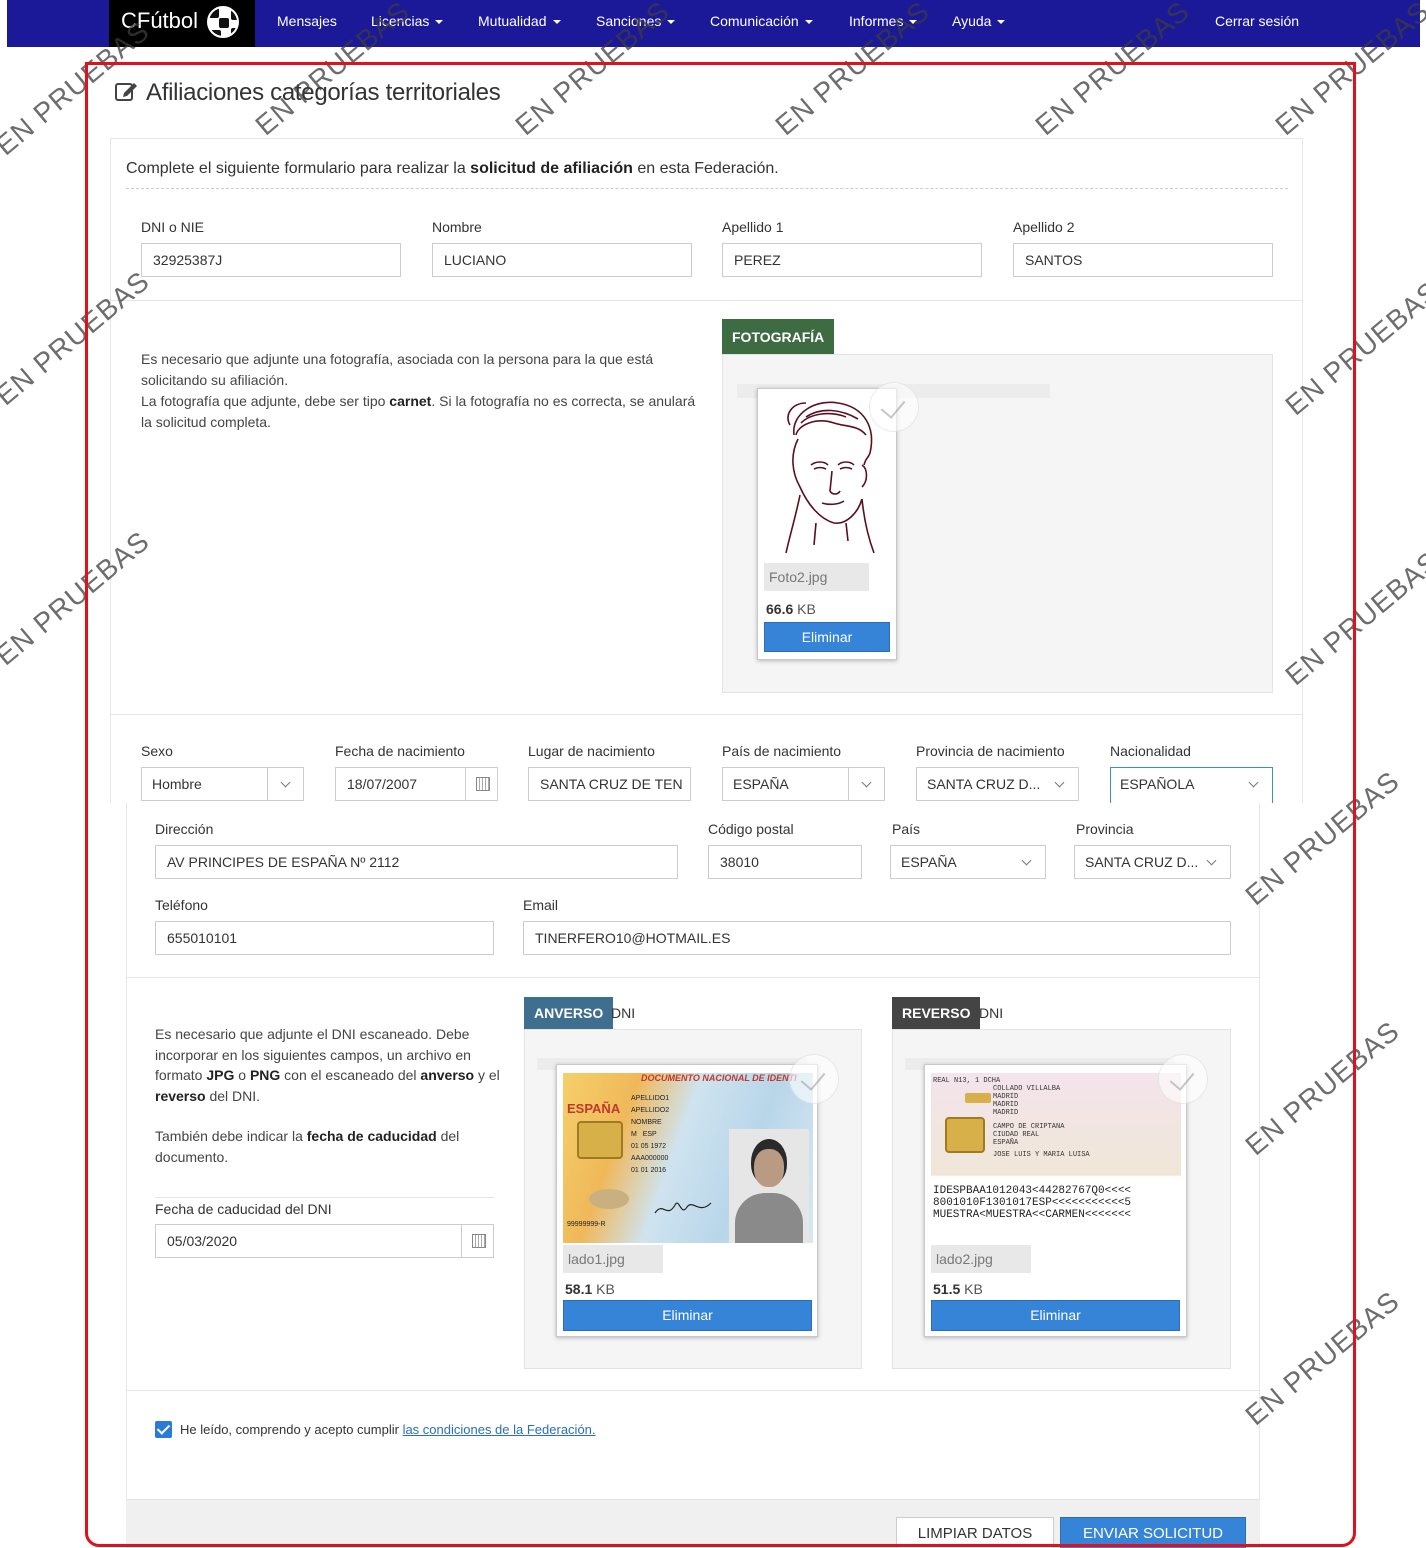 This screenshot has height=1548, width=1426. What do you see at coordinates (1055, 1315) in the screenshot?
I see `reverso-remove-button: Eliminar` at bounding box center [1055, 1315].